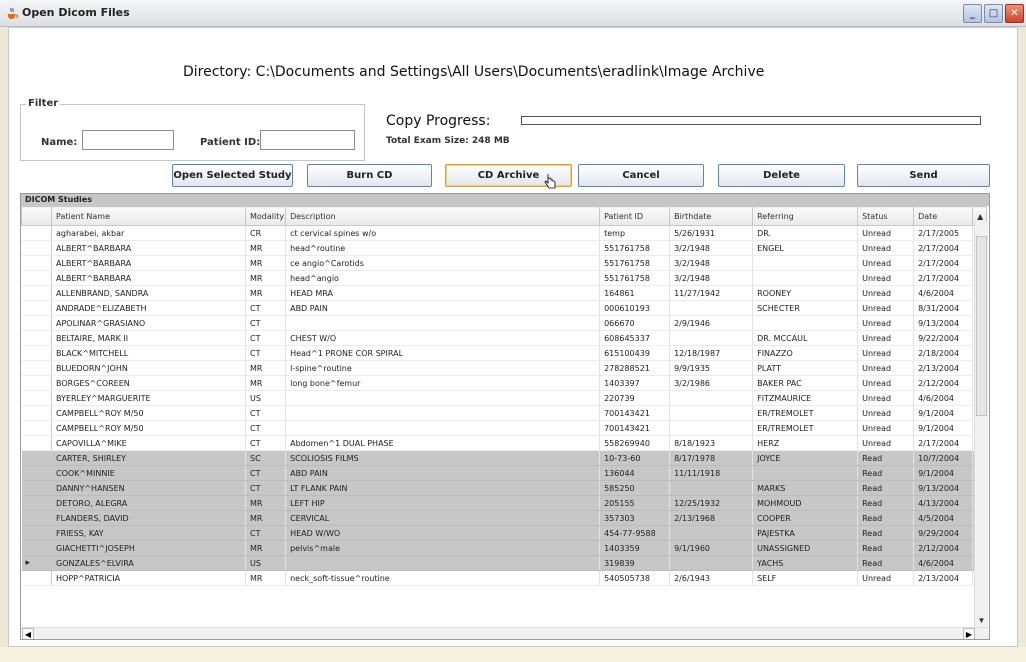  What do you see at coordinates (232, 175) in the screenshot?
I see `open-selected-study-button: Open Selected Study` at bounding box center [232, 175].